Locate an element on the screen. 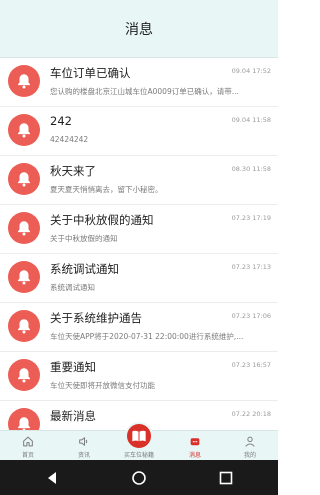  home-icon is located at coordinates (28, 441).